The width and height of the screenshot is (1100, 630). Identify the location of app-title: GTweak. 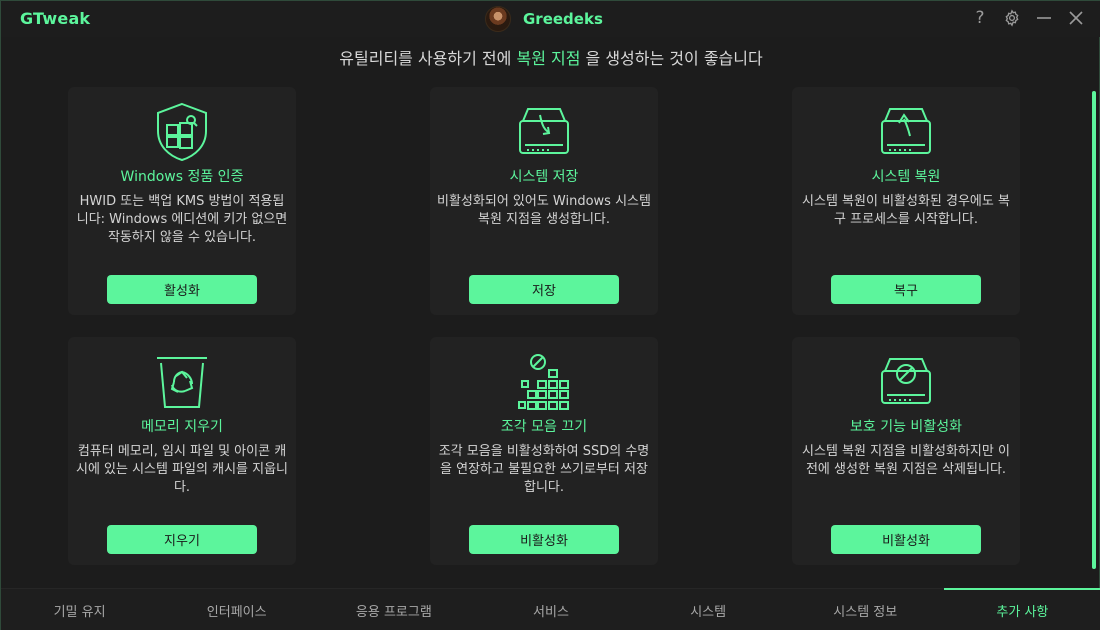
(55, 18).